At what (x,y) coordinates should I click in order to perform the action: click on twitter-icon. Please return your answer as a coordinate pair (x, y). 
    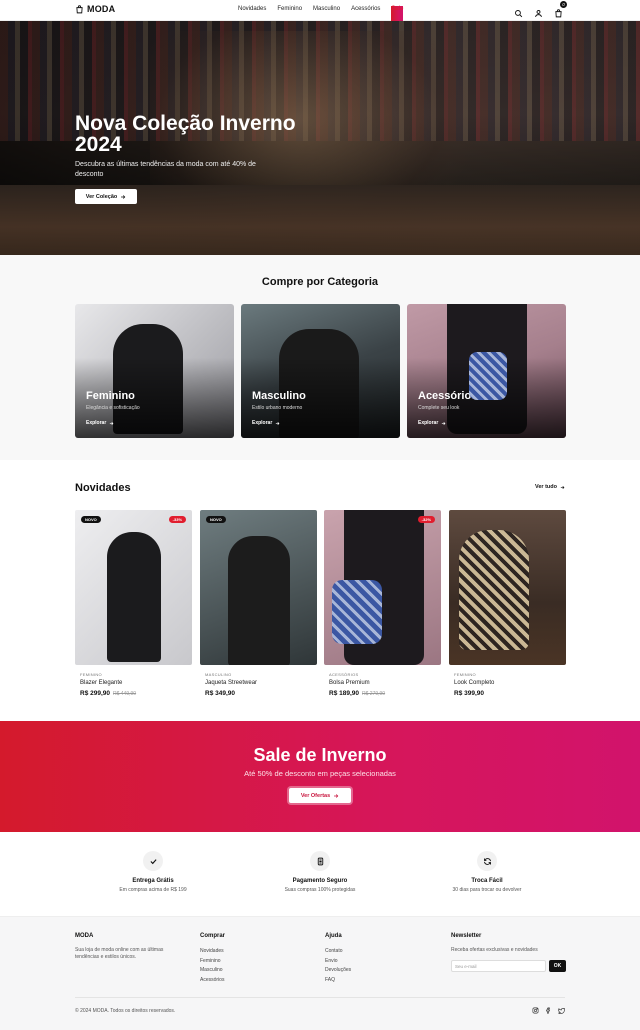
    Looking at the image, I should click on (561, 1010).